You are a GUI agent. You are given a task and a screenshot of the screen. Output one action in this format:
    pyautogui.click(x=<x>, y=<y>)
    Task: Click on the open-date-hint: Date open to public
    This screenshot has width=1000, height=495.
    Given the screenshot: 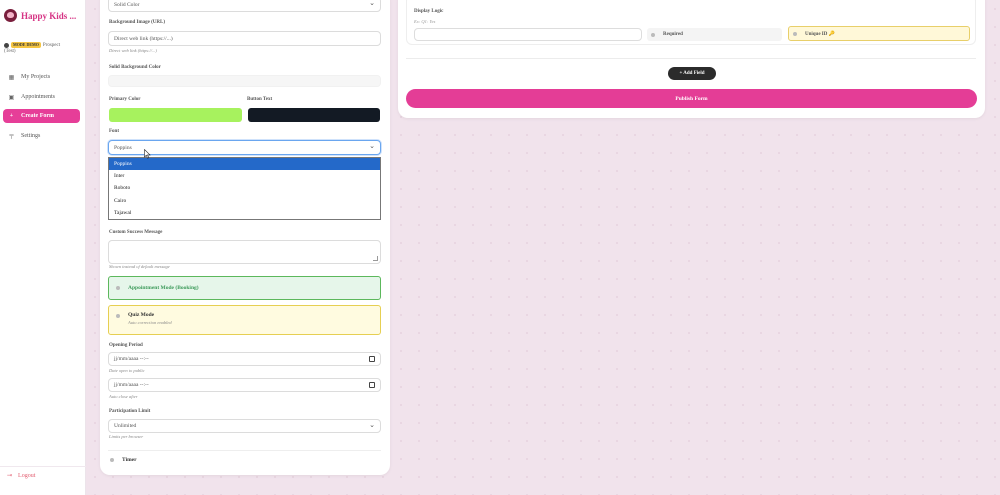 What is the action you would take?
    pyautogui.click(x=127, y=370)
    